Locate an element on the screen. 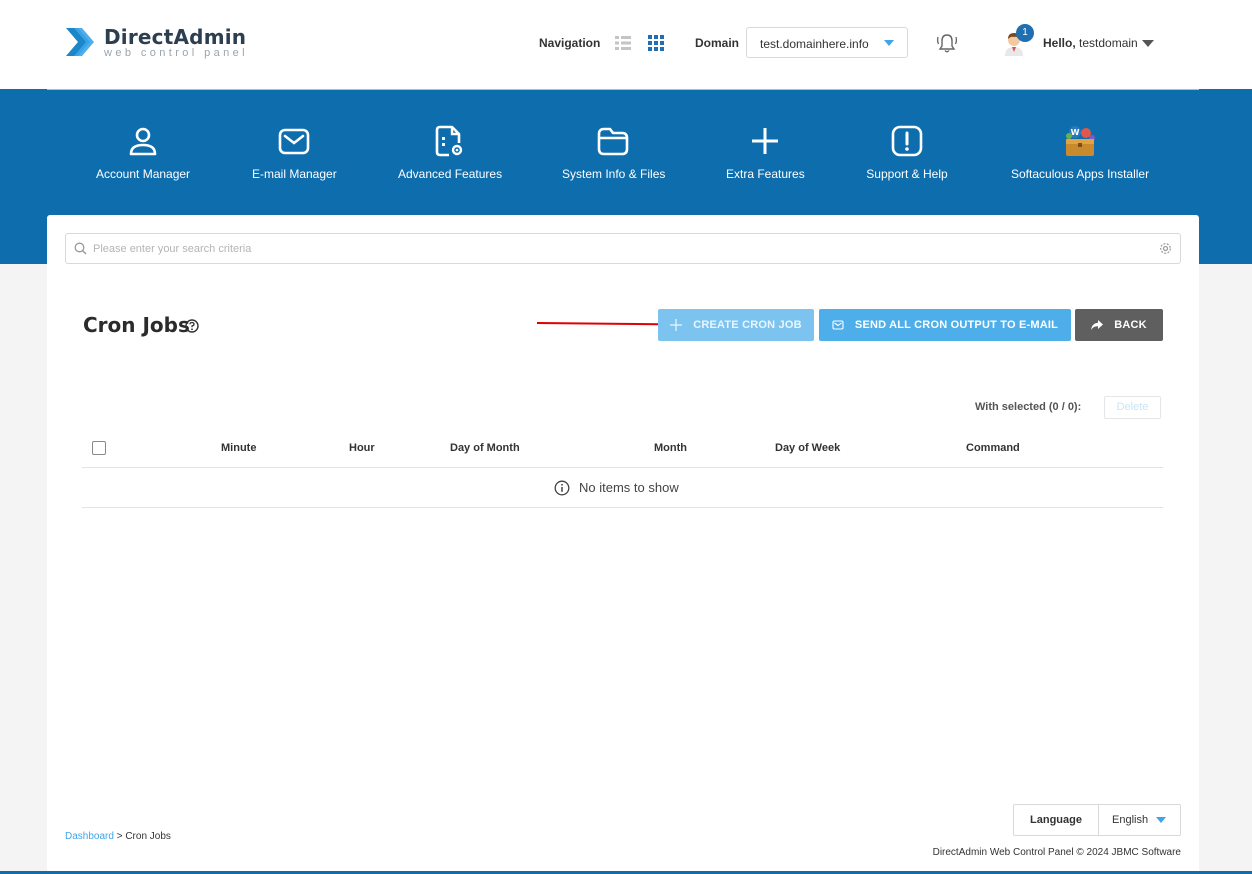 This screenshot has width=1252, height=874. menu-item-label: System Info & Files is located at coordinates (614, 174).